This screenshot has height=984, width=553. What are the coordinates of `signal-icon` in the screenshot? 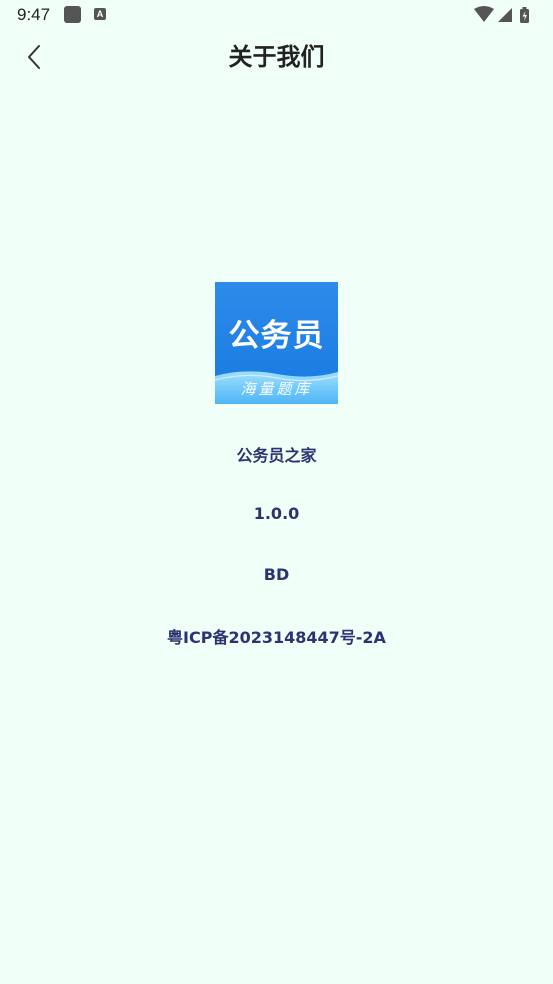 It's located at (505, 15).